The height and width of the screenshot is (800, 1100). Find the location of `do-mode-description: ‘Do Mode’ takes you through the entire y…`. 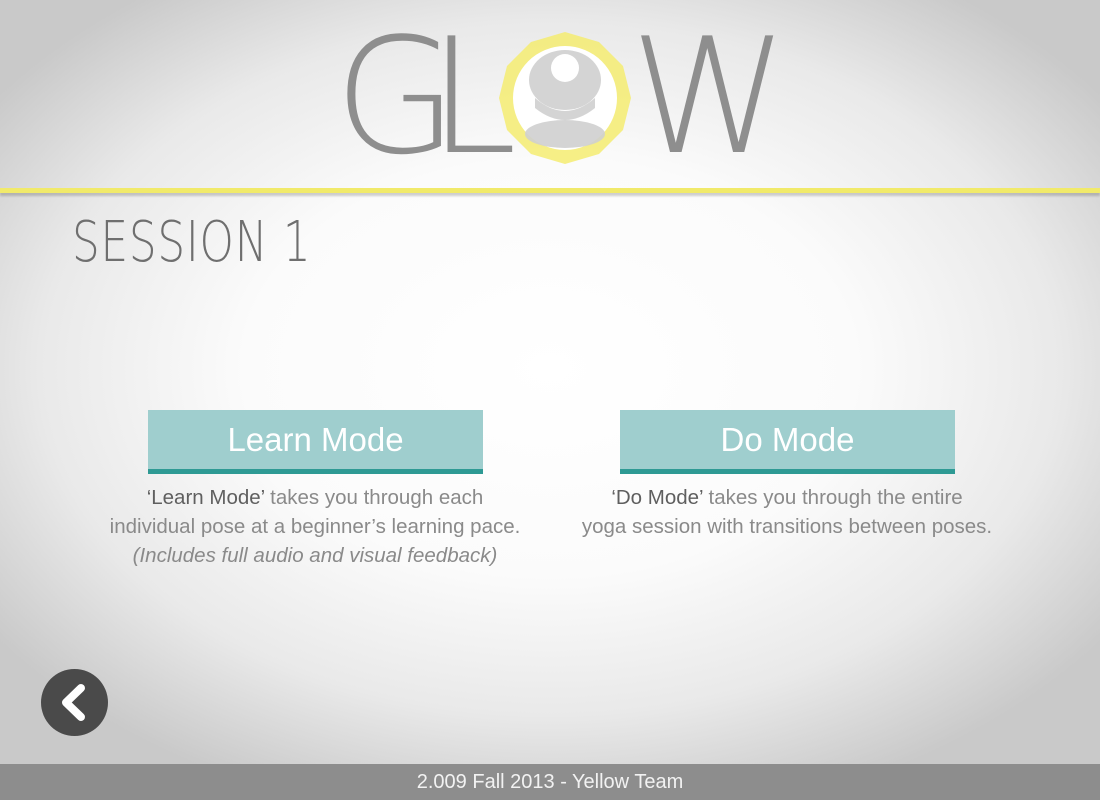

do-mode-description: ‘Do Mode’ takes you through the entire y… is located at coordinates (787, 512).